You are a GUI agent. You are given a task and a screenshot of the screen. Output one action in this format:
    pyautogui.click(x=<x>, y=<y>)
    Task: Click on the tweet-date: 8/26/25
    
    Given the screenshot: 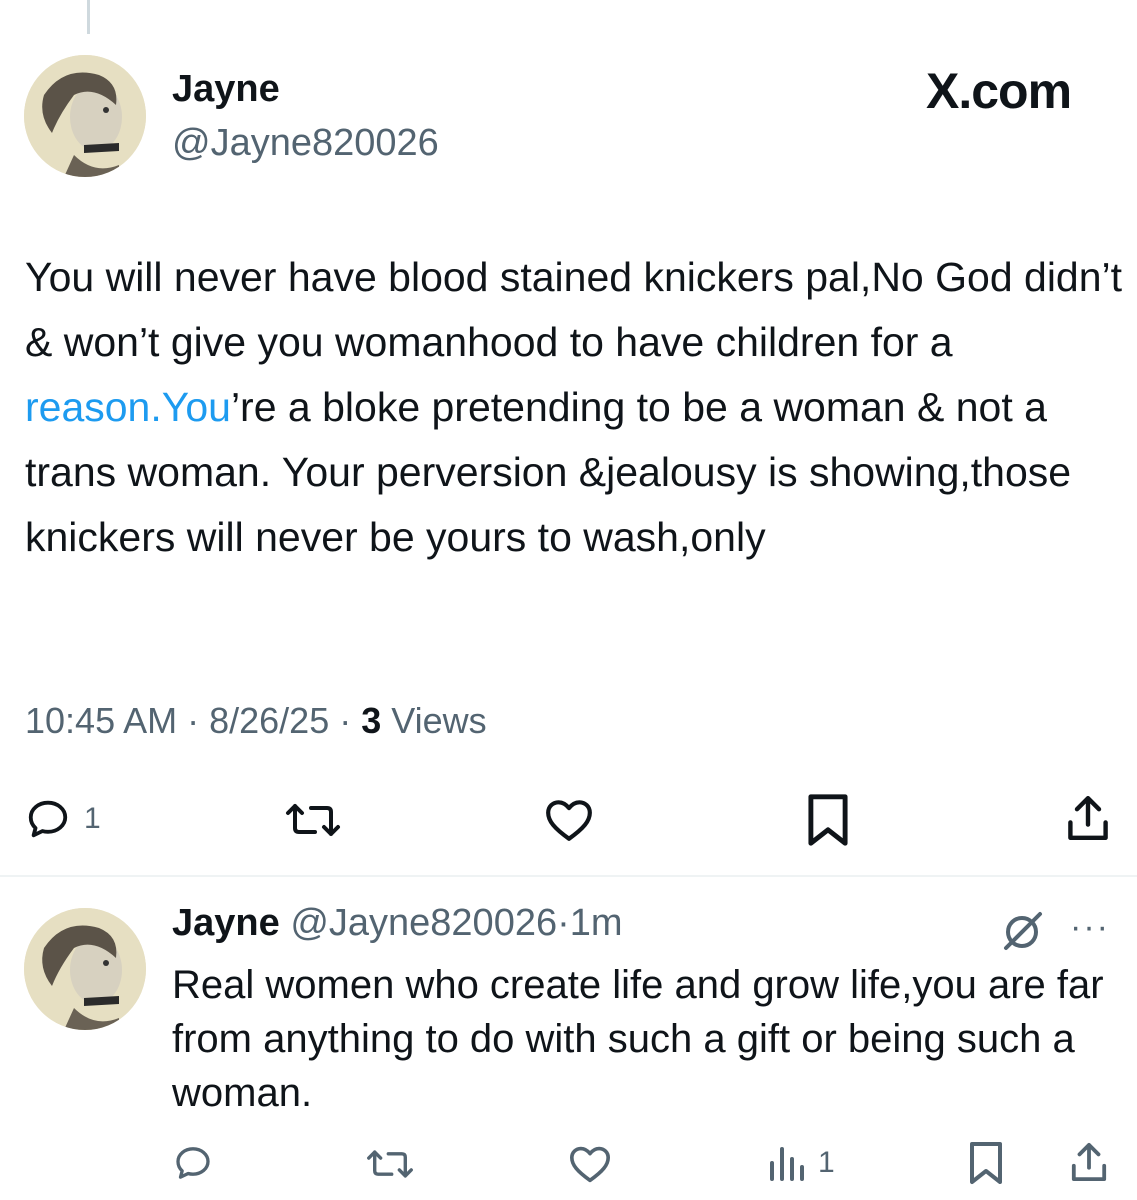 What is the action you would take?
    pyautogui.click(x=269, y=720)
    